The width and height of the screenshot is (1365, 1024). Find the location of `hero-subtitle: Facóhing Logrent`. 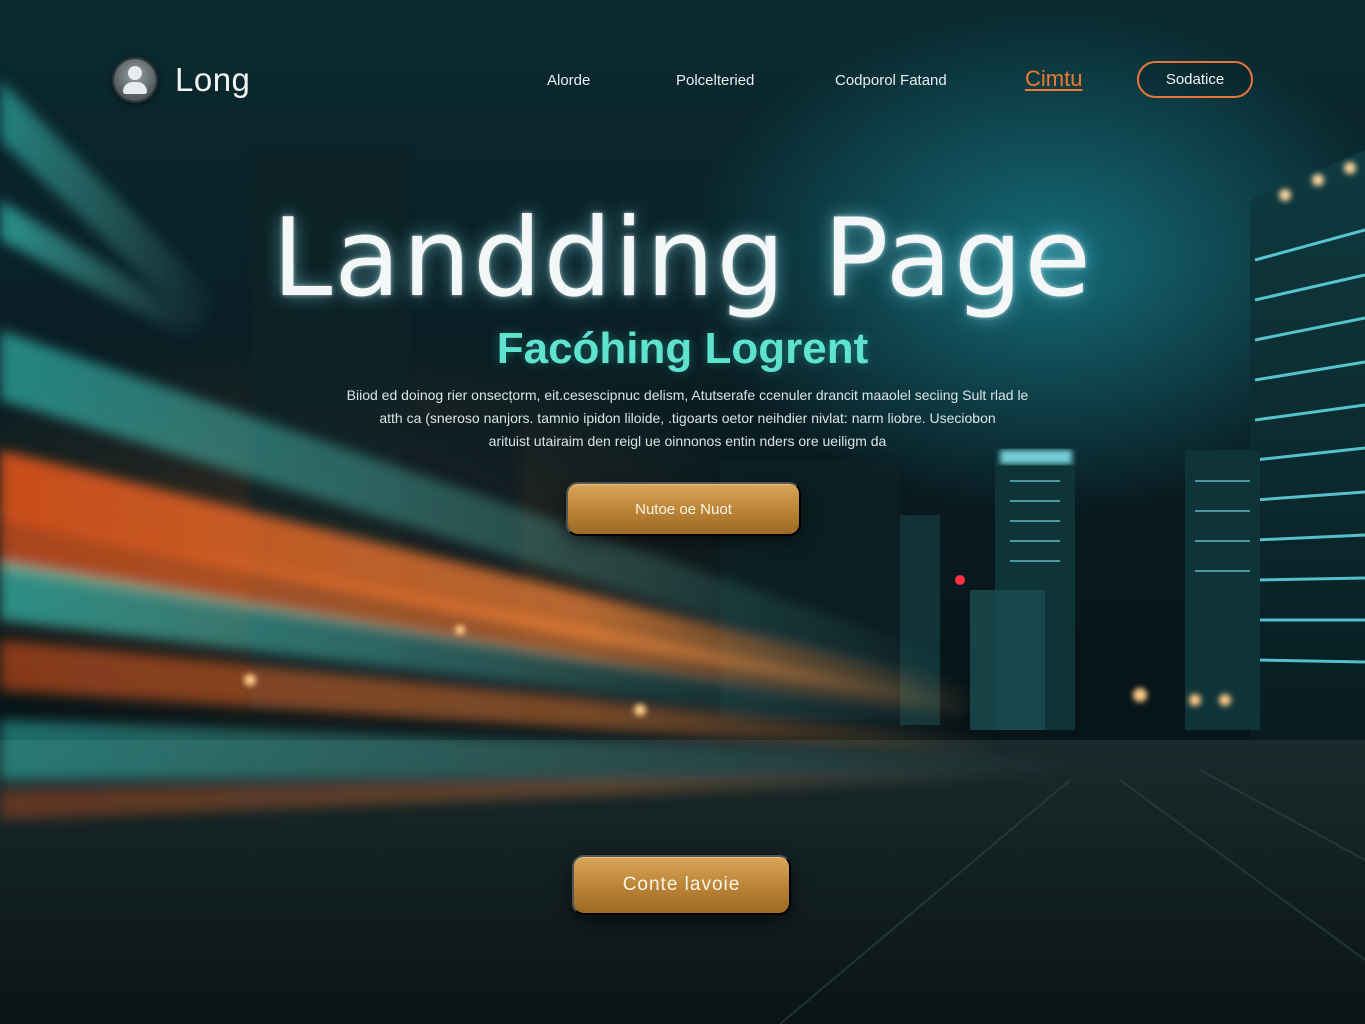

hero-subtitle: Facóhing Logrent is located at coordinates (682, 348).